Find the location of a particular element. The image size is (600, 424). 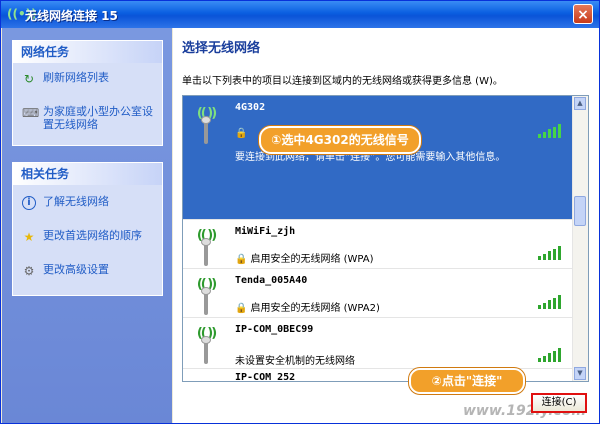

network-ssid: IP-COM_252 is located at coordinates (265, 377).